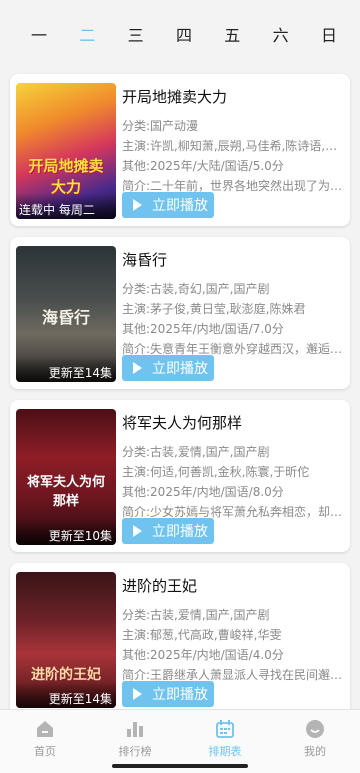 The width and height of the screenshot is (360, 773). What do you see at coordinates (45, 751) in the screenshot?
I see `nav-home-label: 首页` at bounding box center [45, 751].